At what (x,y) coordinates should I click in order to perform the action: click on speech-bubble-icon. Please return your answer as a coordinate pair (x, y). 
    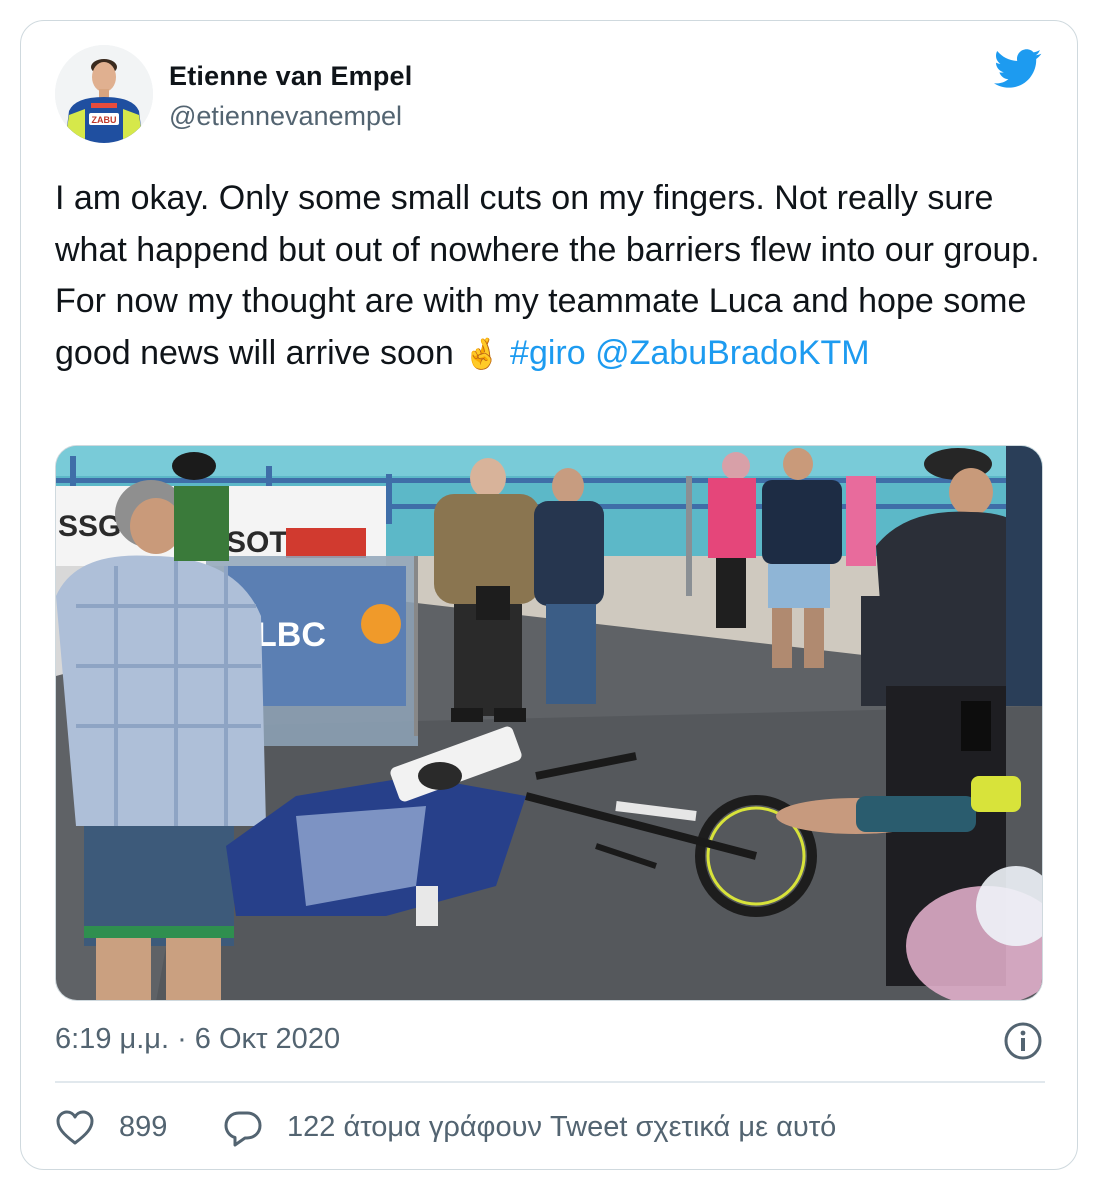
    Looking at the image, I should click on (243, 1128).